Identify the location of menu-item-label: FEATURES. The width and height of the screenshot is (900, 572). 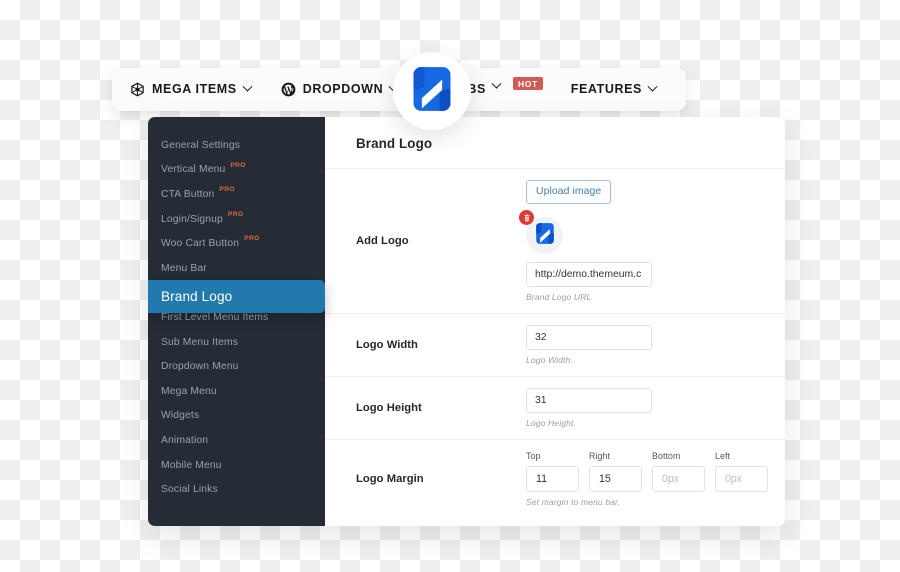
(606, 89).